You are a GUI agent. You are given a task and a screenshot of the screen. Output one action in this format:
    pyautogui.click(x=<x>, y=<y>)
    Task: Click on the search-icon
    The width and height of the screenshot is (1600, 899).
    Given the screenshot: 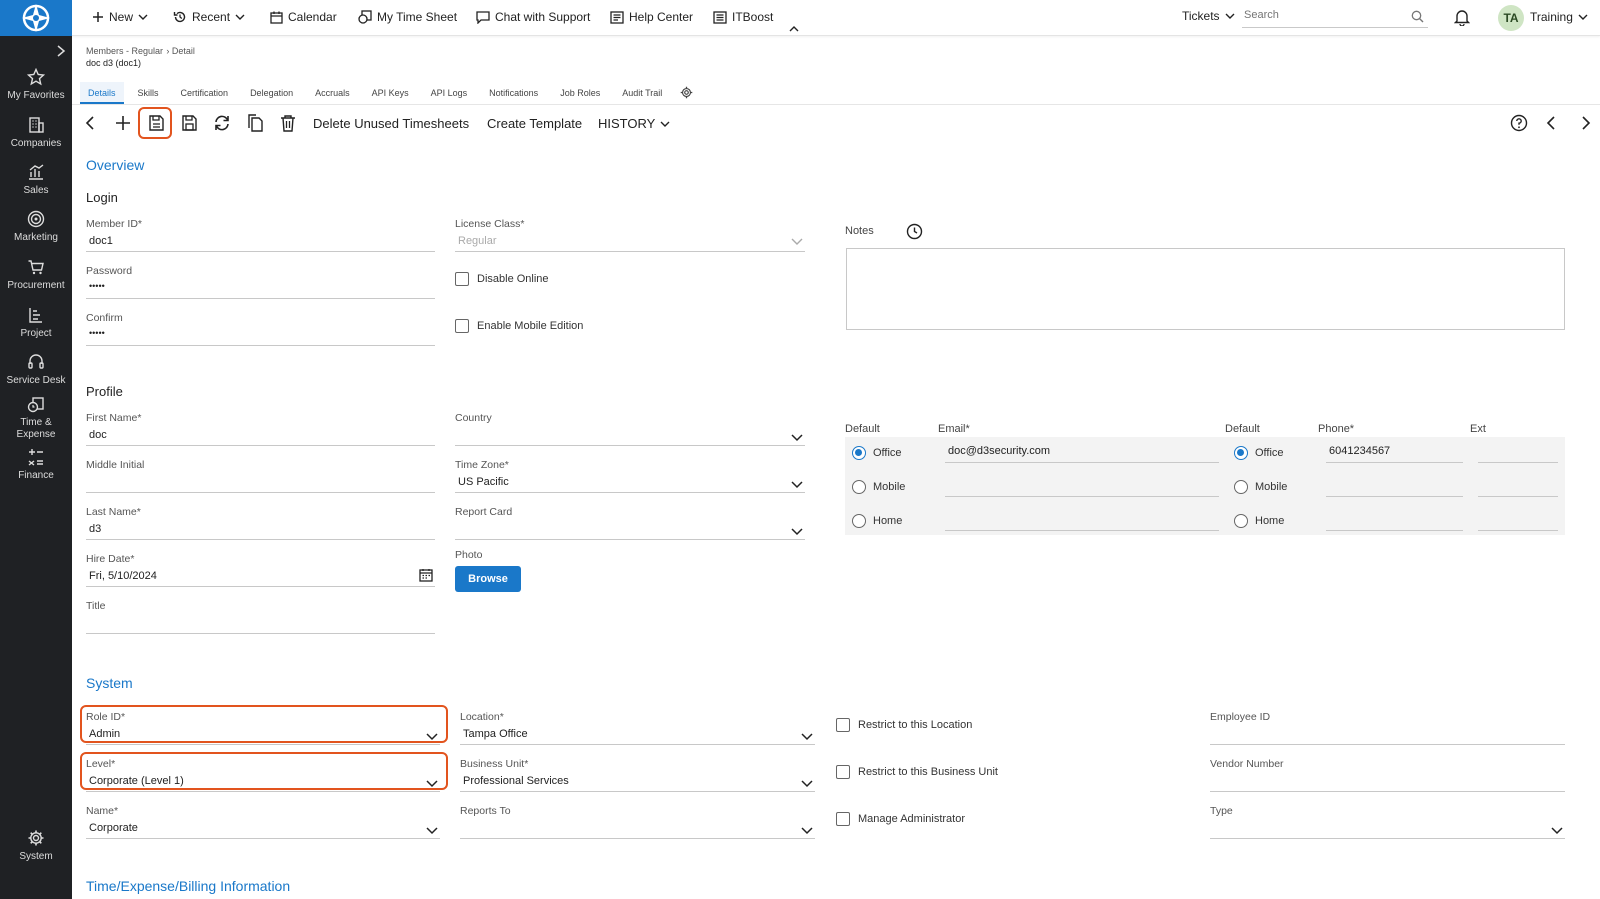 What is the action you would take?
    pyautogui.click(x=1417, y=16)
    